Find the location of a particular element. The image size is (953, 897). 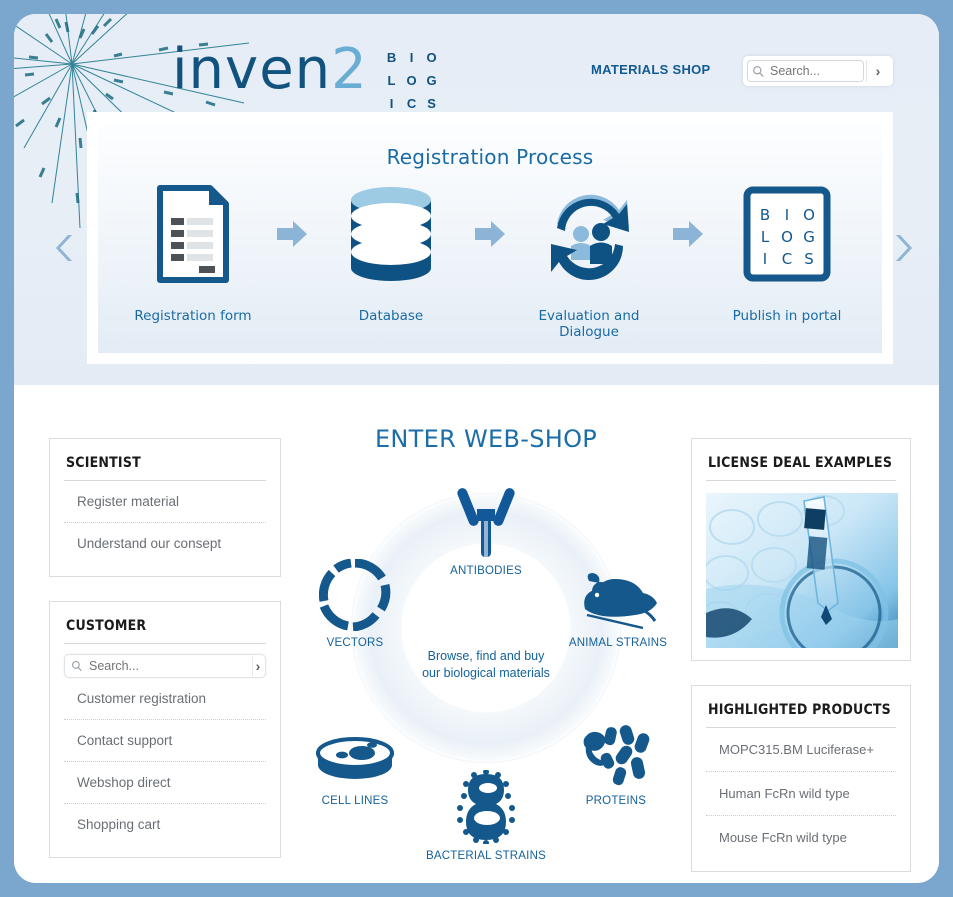

scientist-links: Register material Understand our consept is located at coordinates (165, 522).